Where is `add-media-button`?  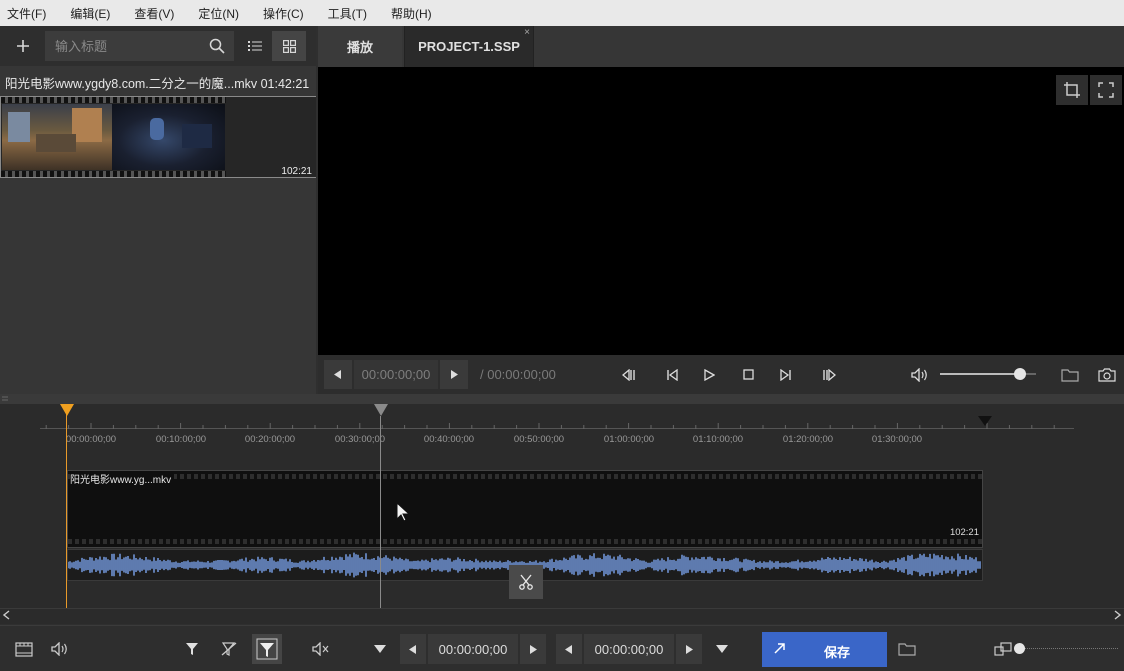
add-media-button is located at coordinates (23, 46).